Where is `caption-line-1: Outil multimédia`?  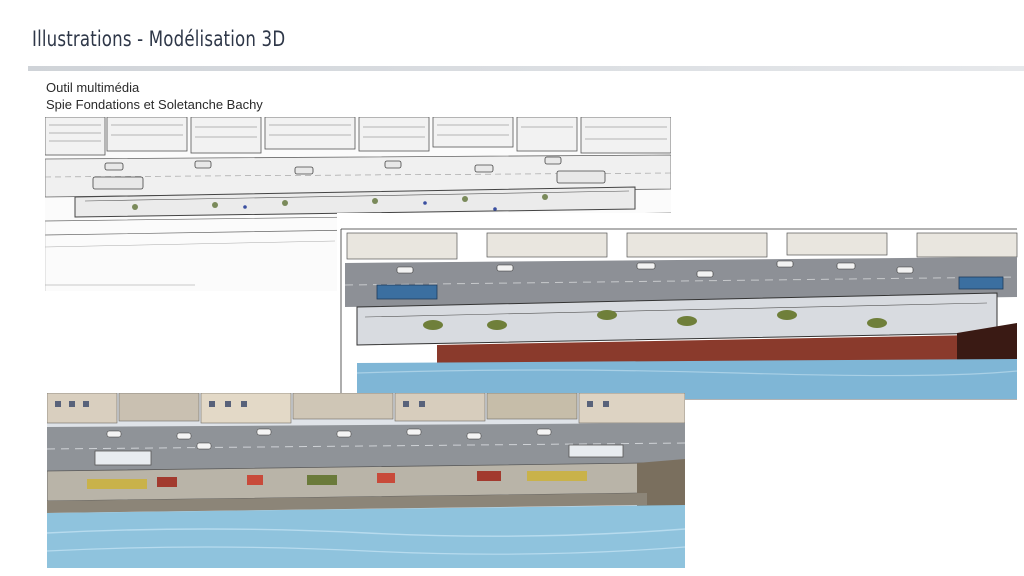
caption-line-1: Outil multimédia is located at coordinates (93, 87).